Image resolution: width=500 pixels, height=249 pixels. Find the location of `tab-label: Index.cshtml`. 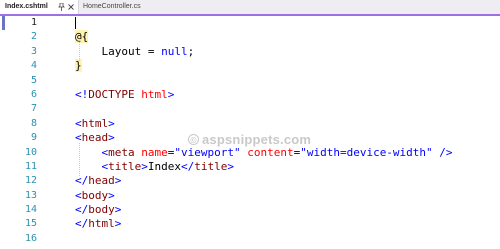

tab-label: Index.cshtml is located at coordinates (26, 6).